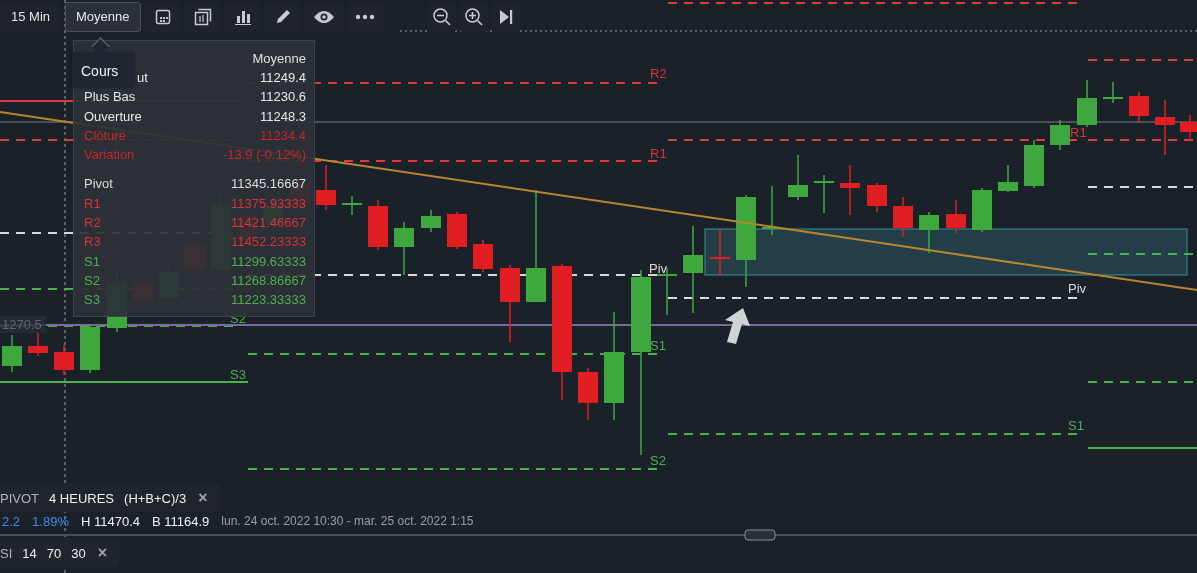 The width and height of the screenshot is (1197, 573). I want to click on pencil-icon, so click(282, 16).